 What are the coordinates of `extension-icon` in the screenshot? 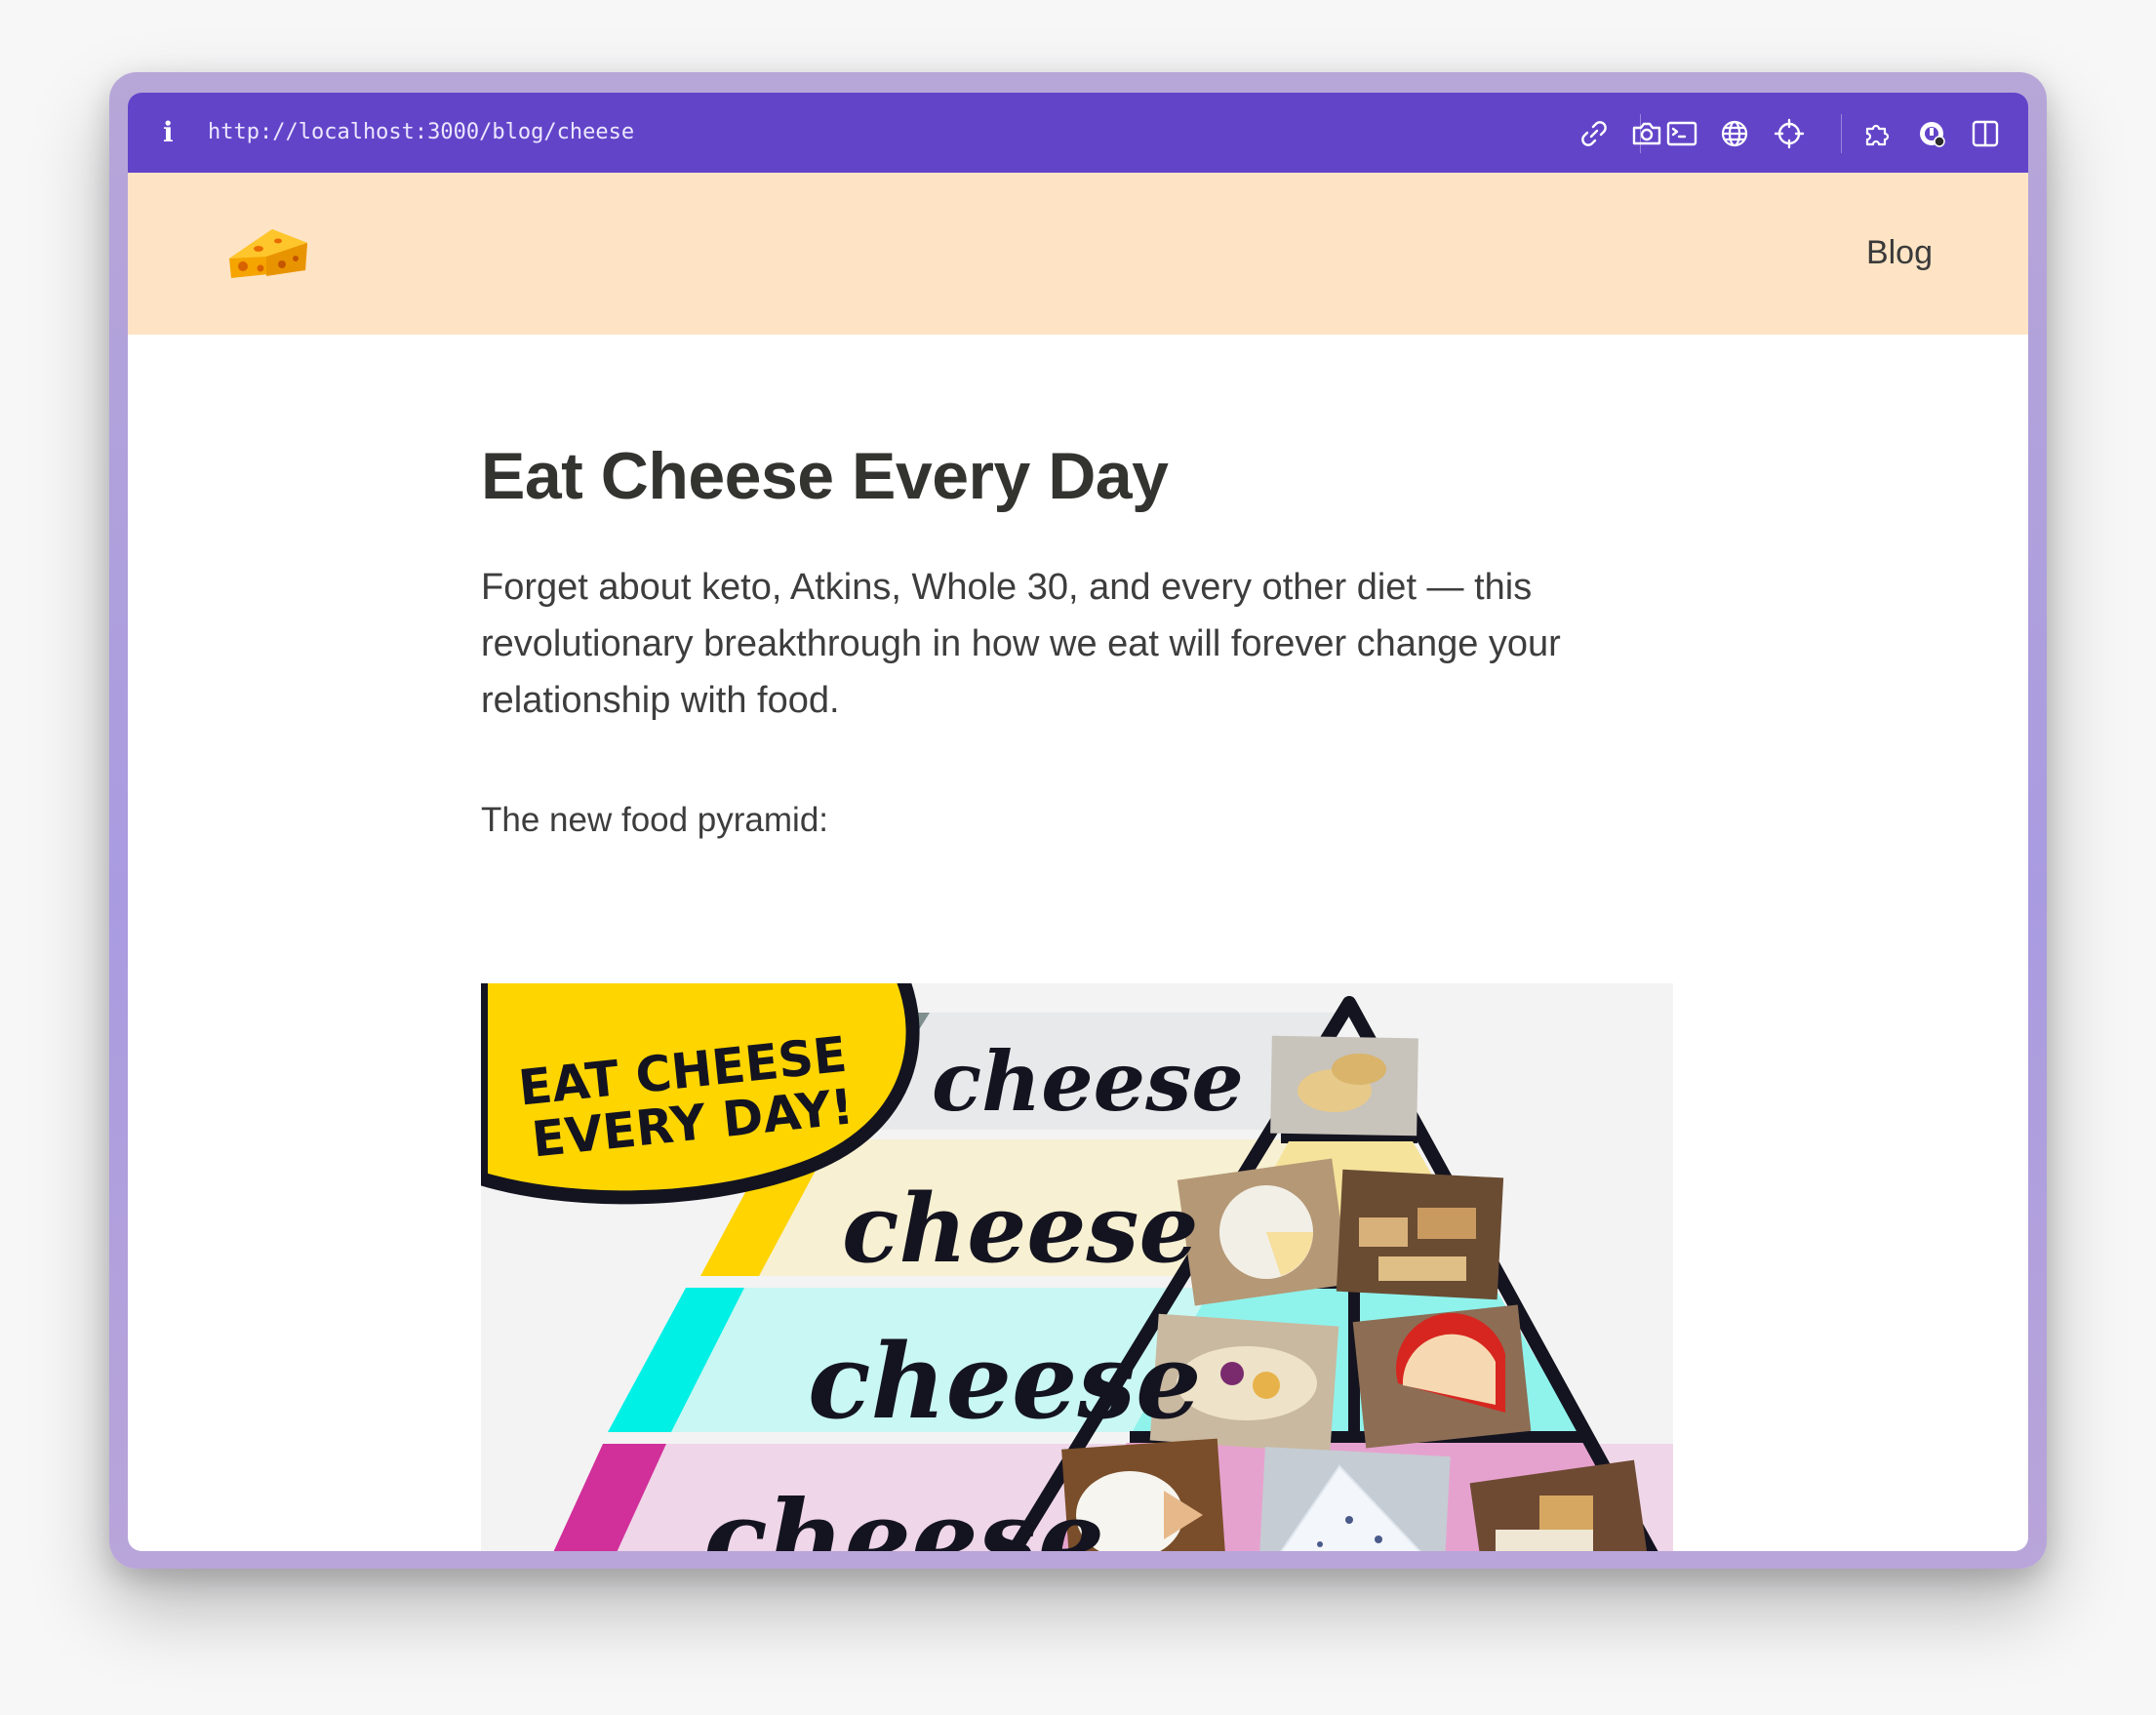 It's located at (1878, 133).